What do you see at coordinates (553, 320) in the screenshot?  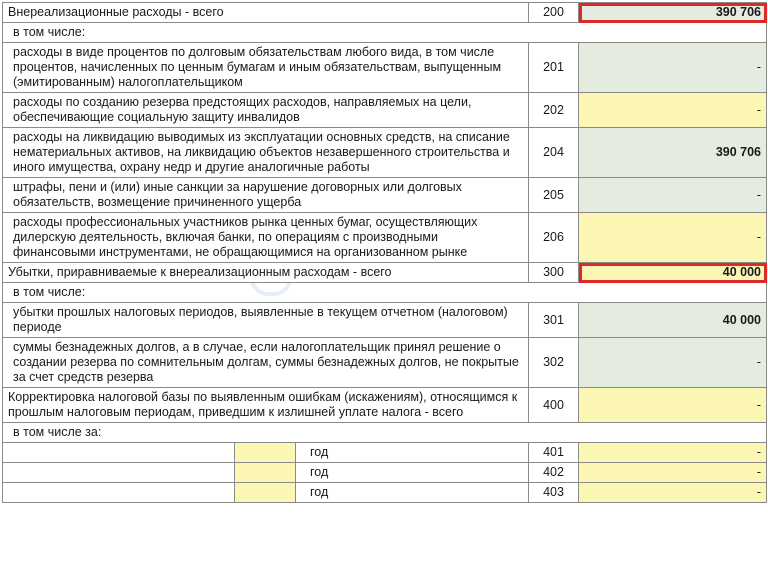 I see `row-code: 301` at bounding box center [553, 320].